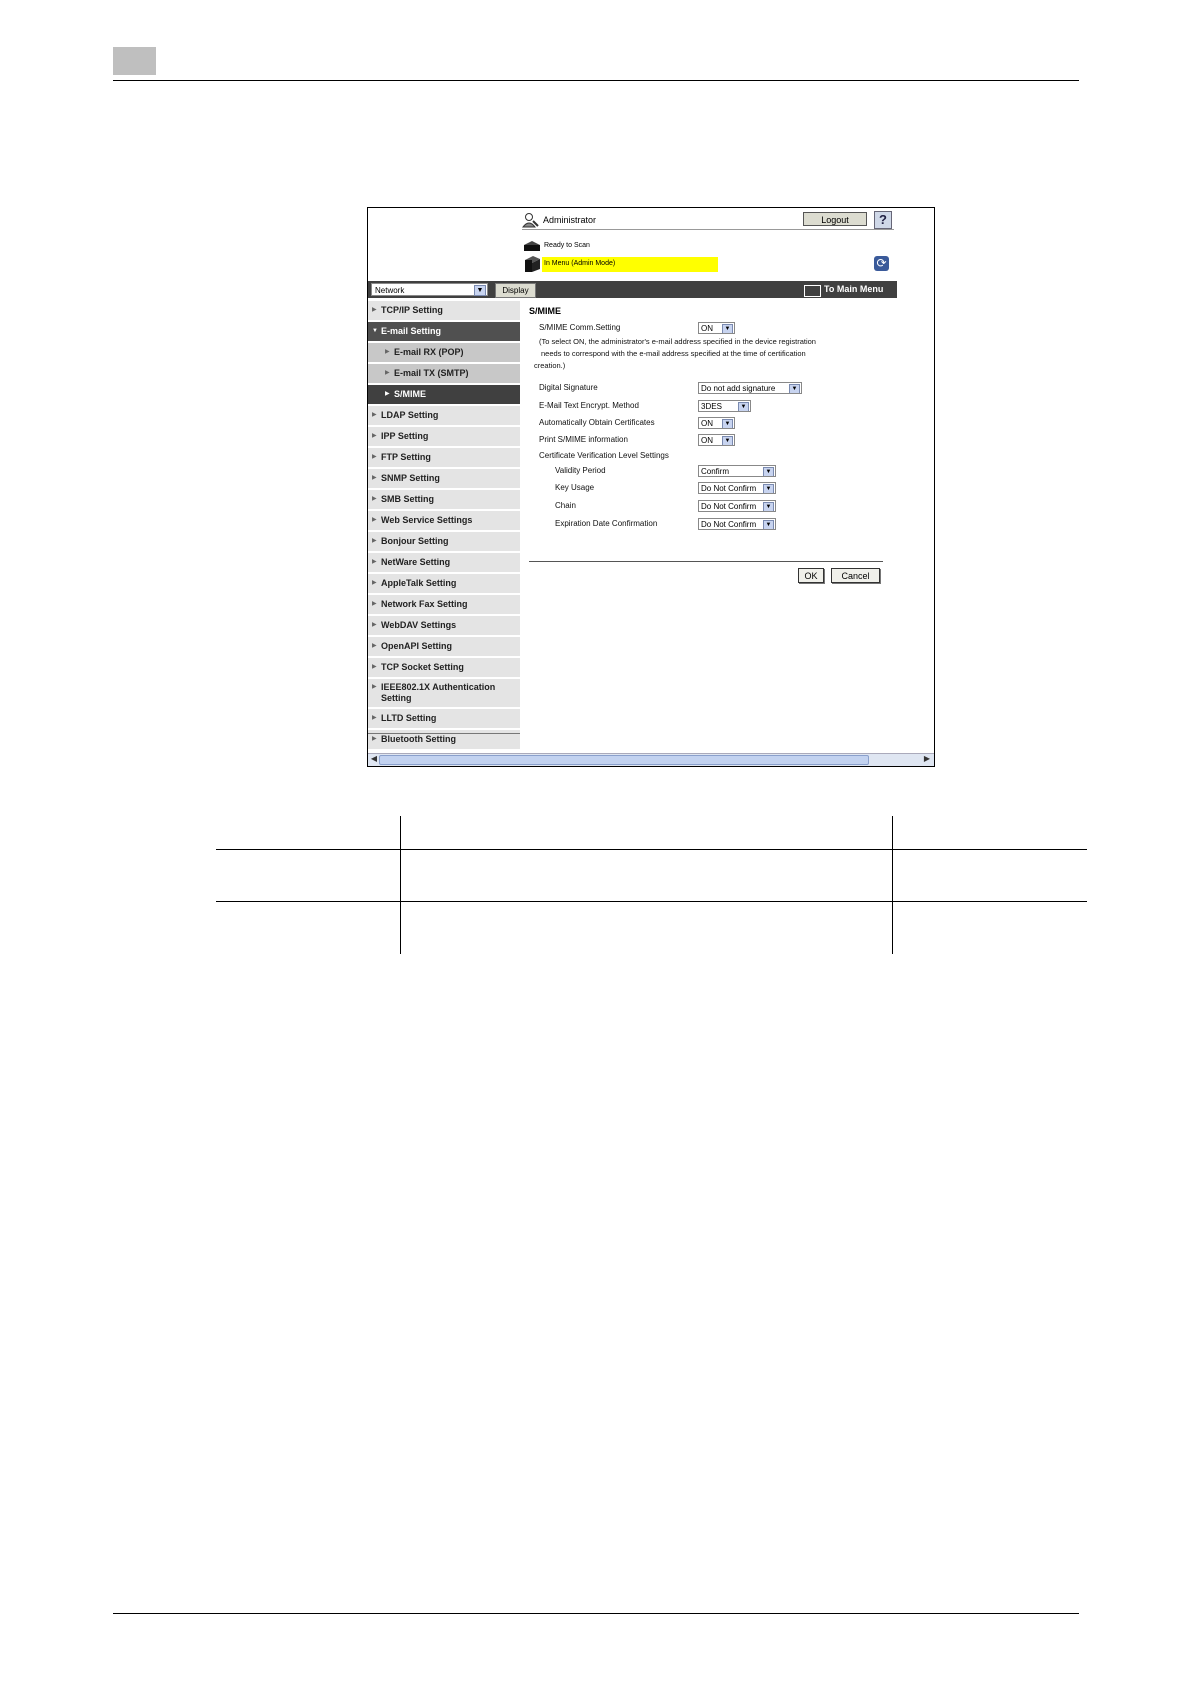  I want to click on smime-comm-value: ON, so click(707, 328).